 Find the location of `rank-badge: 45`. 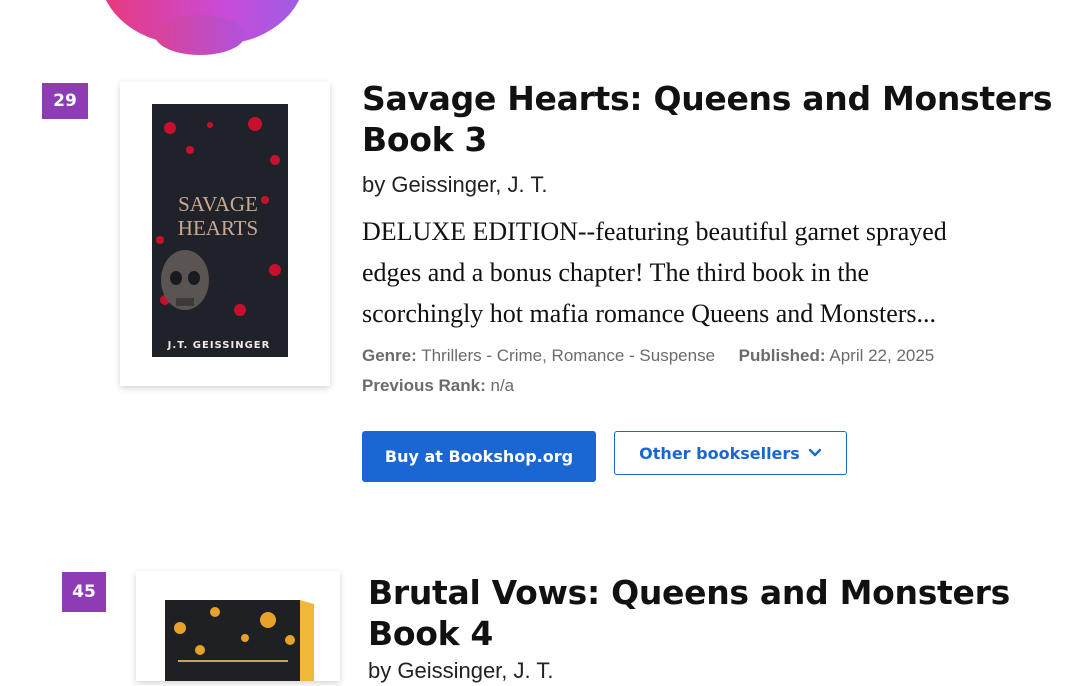

rank-badge: 45 is located at coordinates (84, 592).